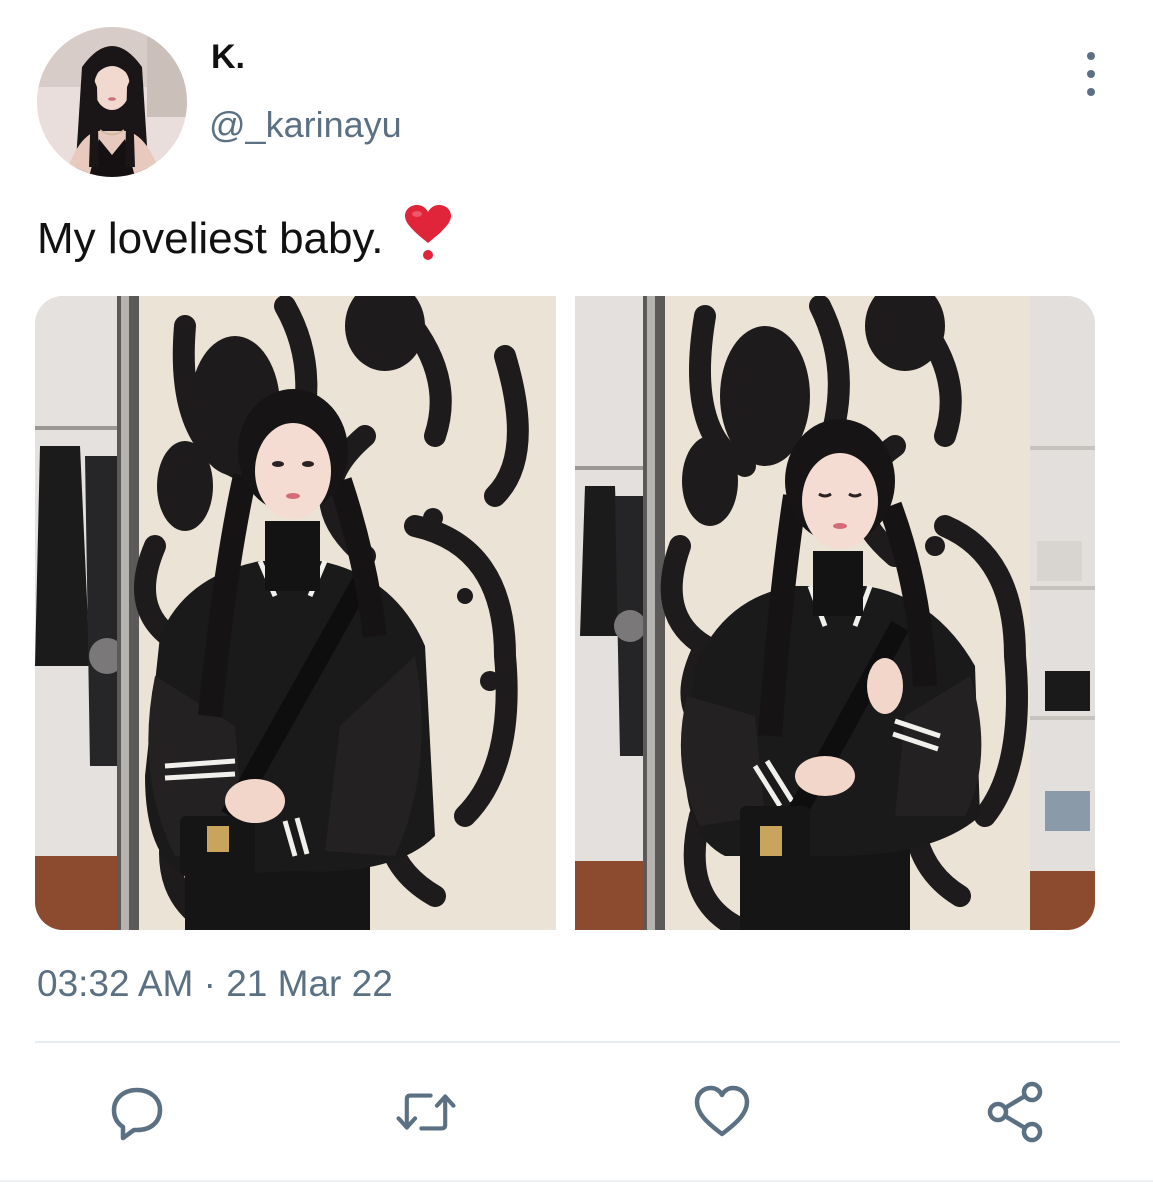 The width and height of the screenshot is (1153, 1200). What do you see at coordinates (577, 1042) in the screenshot?
I see `divider` at bounding box center [577, 1042].